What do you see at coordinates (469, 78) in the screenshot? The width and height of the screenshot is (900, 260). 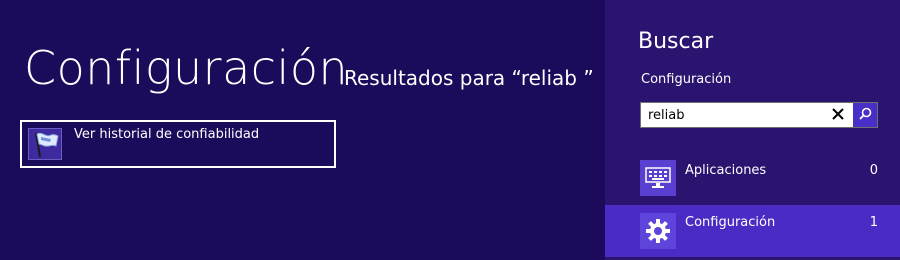 I see `results-subtitle: Resultados para “reliab ”` at bounding box center [469, 78].